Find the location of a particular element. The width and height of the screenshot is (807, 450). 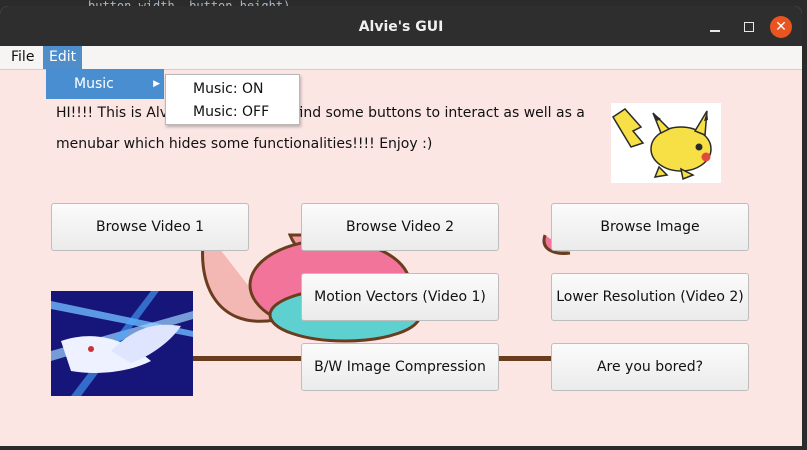

edit-menu-music-item: Music ▶ is located at coordinates (105, 84).